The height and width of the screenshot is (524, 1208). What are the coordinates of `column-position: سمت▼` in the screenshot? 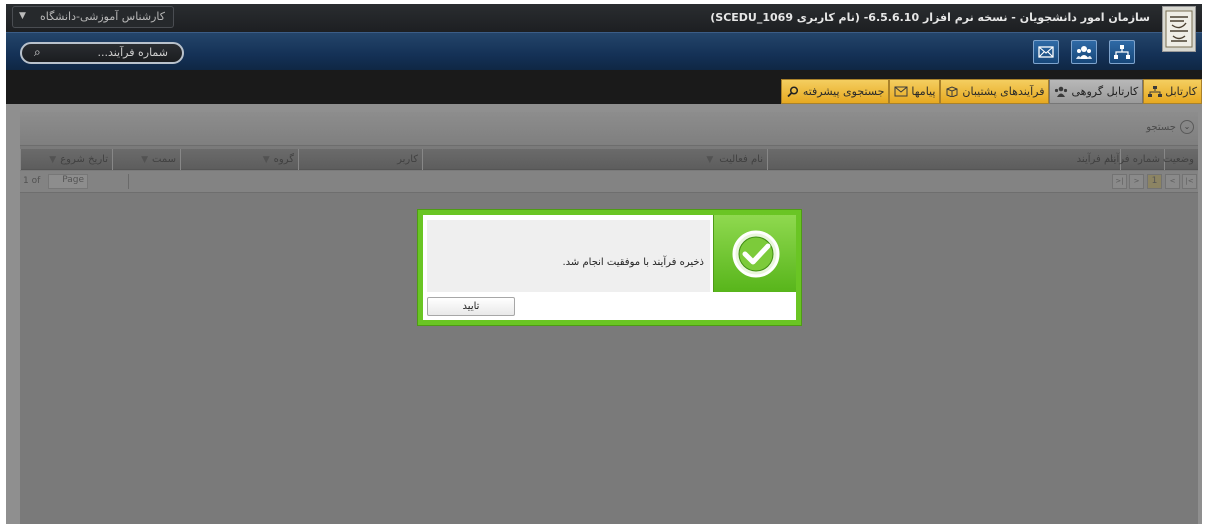 It's located at (146, 159).